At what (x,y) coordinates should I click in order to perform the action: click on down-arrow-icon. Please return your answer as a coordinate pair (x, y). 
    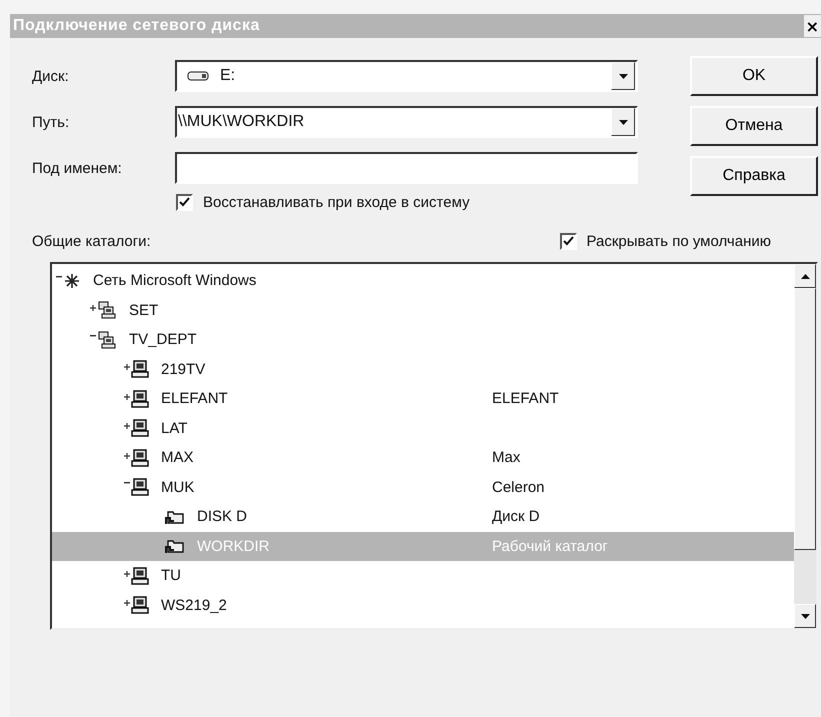
    Looking at the image, I should click on (805, 616).